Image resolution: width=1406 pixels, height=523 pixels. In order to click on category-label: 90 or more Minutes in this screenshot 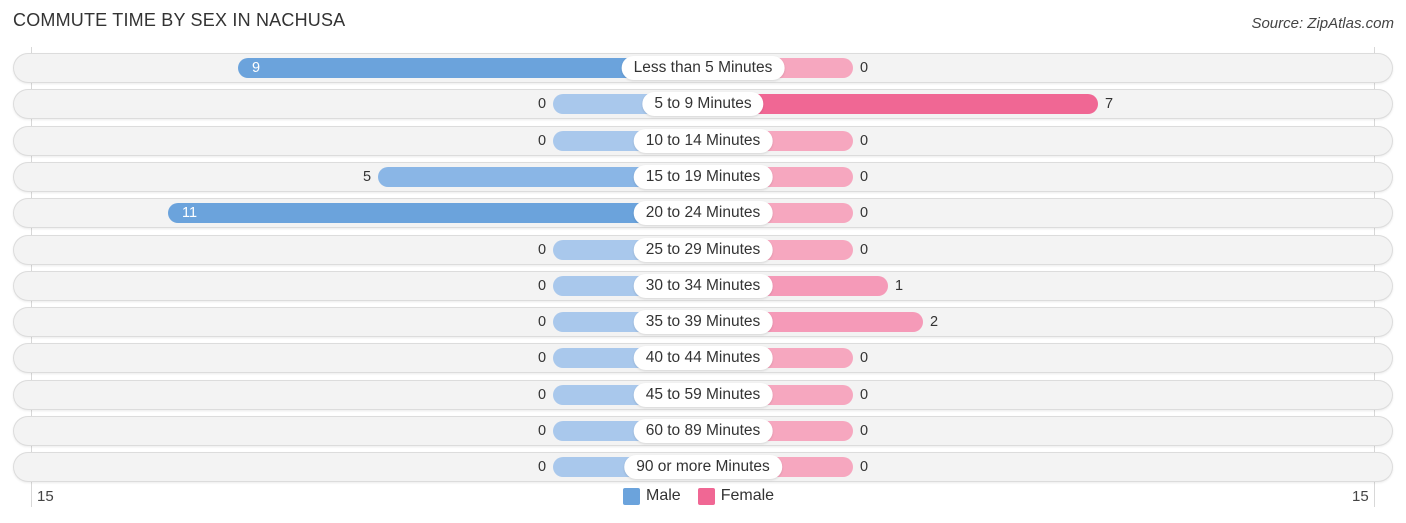, I will do `click(703, 467)`.